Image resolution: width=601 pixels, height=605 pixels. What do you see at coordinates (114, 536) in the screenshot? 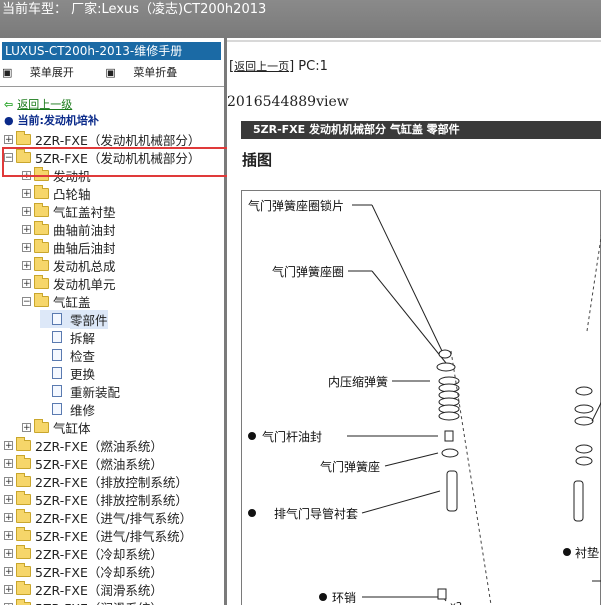
I see `tree-item-label: 5ZR-FXE（进气/排气系统）` at bounding box center [114, 536].